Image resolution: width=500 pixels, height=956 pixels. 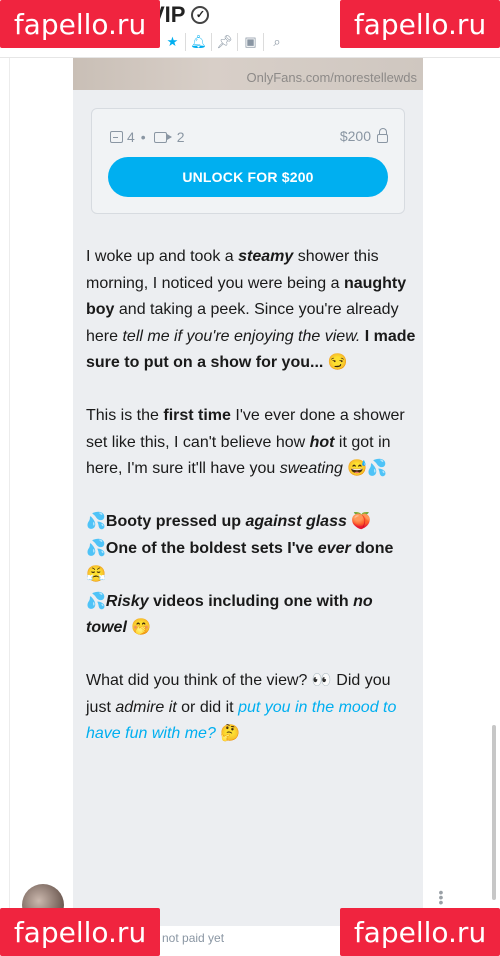 I want to click on media-preview: OnlyFans.com/morestellewds, so click(x=248, y=74).